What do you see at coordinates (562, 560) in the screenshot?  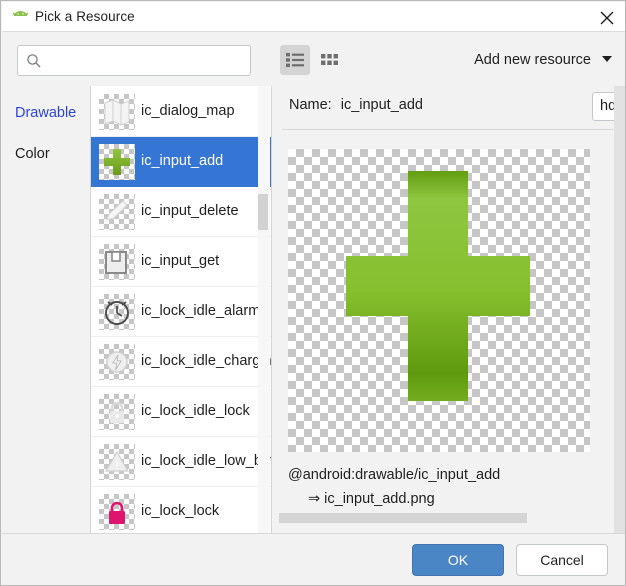 I see `cancel-button: Cancel` at bounding box center [562, 560].